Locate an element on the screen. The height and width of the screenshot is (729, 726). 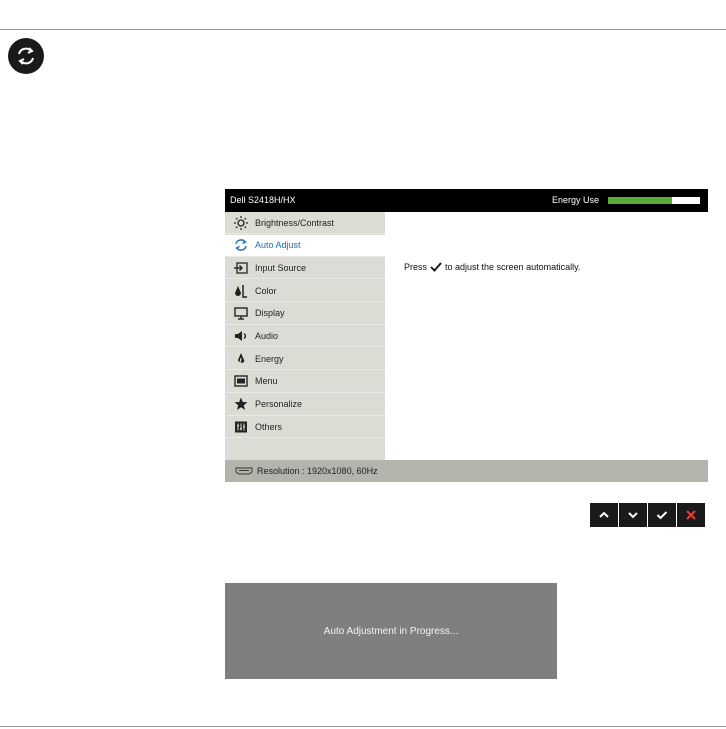
down-button is located at coordinates (633, 515).